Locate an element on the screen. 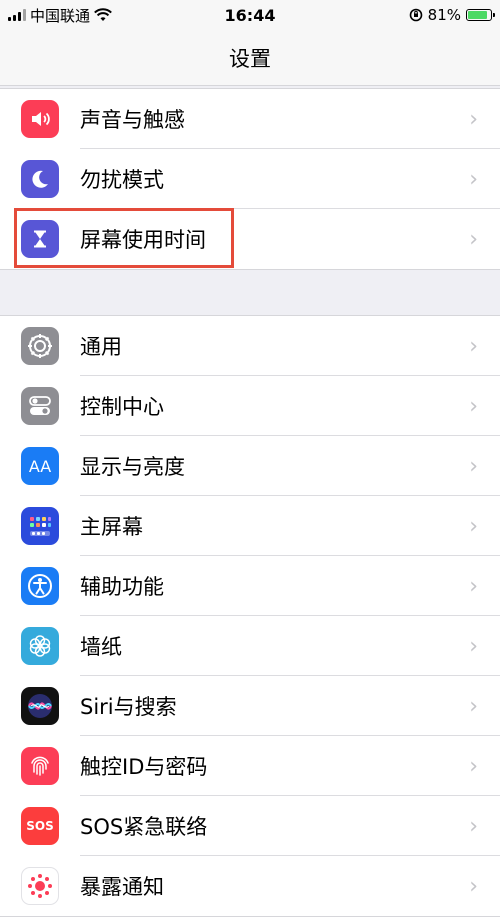 This screenshot has height=917, width=500. settings-row-display: AA 显示与亮度 › is located at coordinates (250, 466).